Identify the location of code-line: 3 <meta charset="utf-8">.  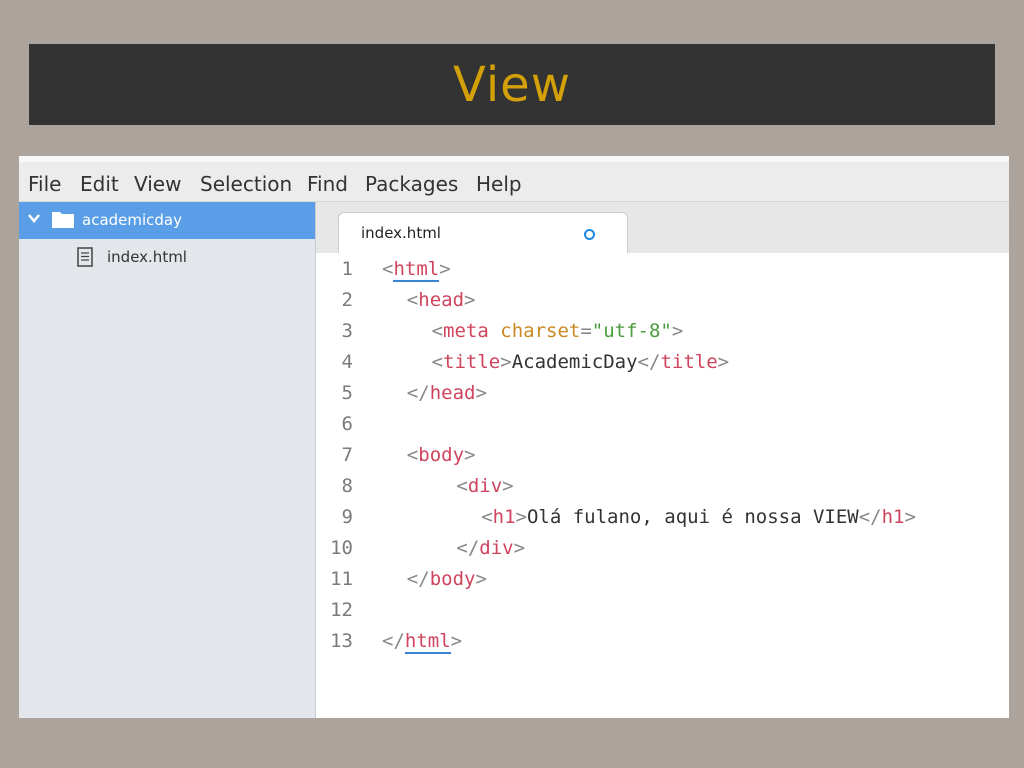
(662, 335).